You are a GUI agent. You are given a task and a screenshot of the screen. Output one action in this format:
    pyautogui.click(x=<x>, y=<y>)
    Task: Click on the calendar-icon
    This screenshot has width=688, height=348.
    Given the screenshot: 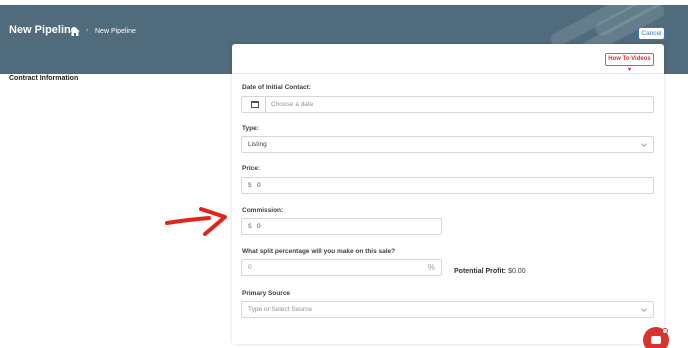 What is the action you would take?
    pyautogui.click(x=255, y=104)
    